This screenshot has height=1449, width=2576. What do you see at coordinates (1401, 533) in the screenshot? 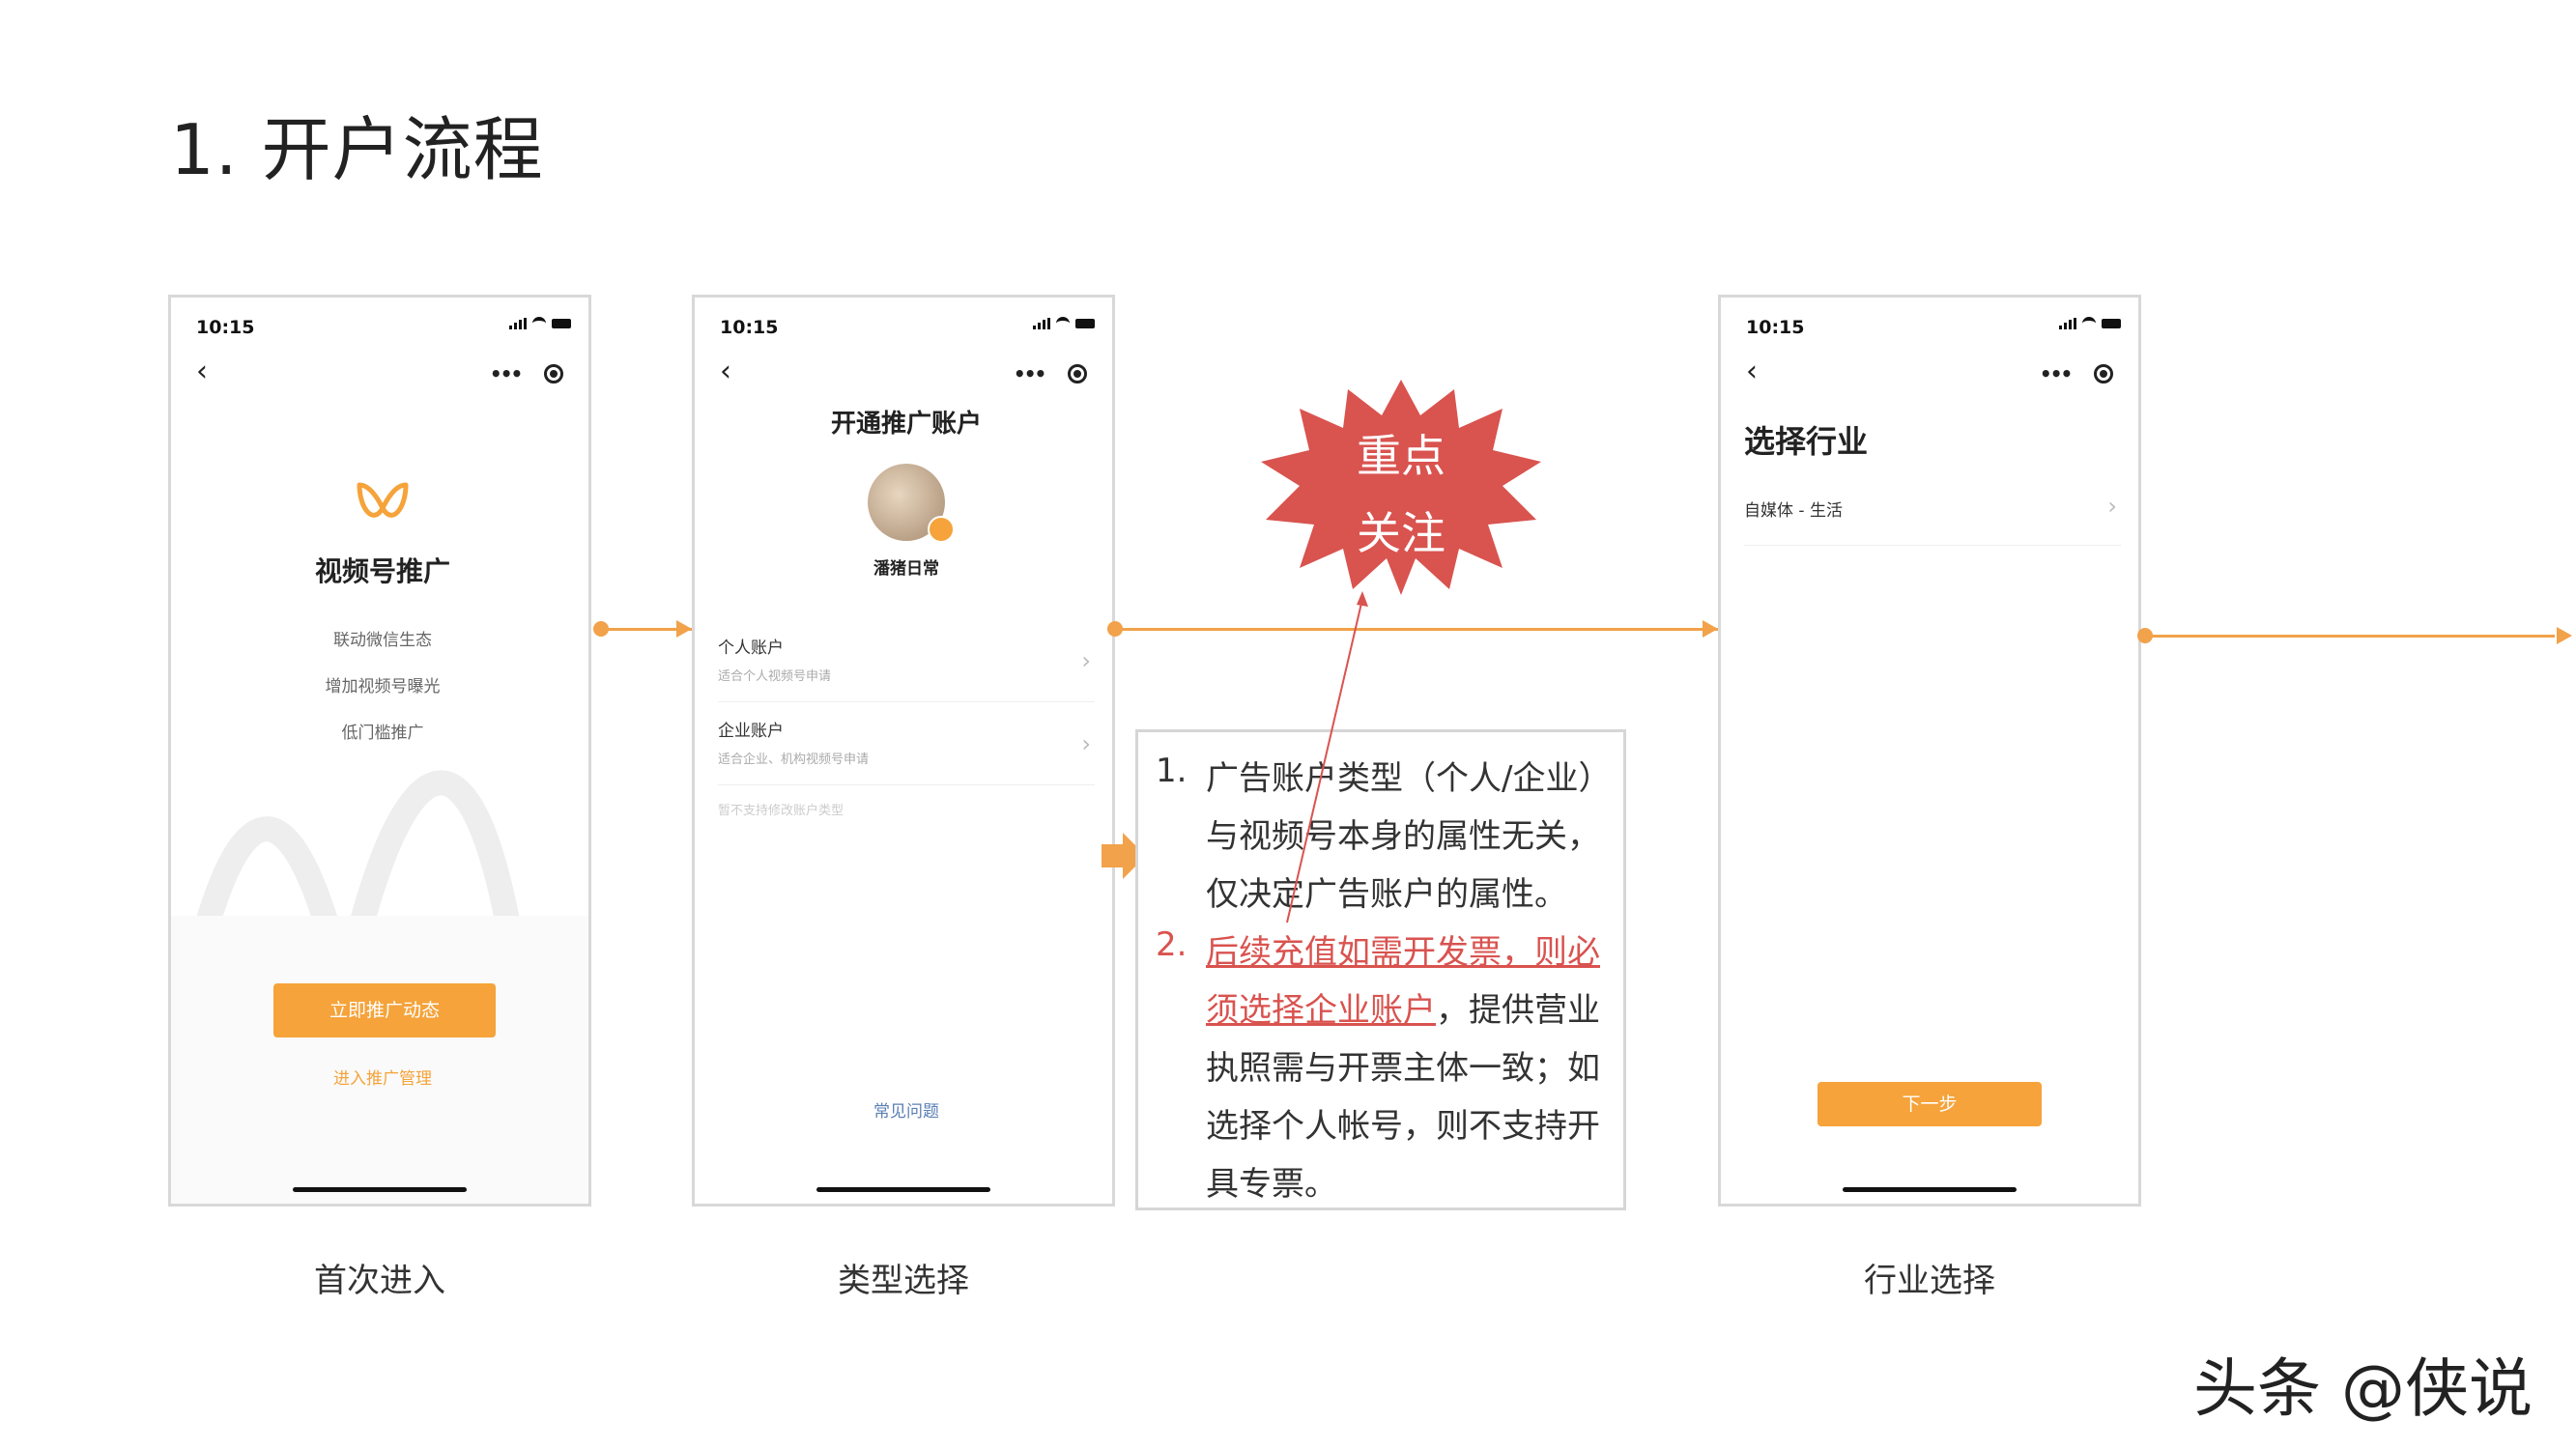
I see `burst-line-2: 关注` at bounding box center [1401, 533].